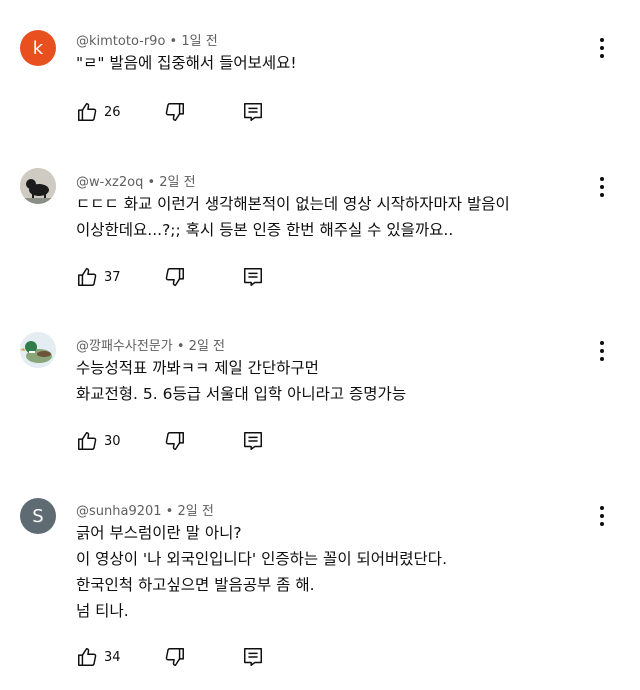 This screenshot has width=640, height=690. I want to click on avatar: S, so click(38, 516).